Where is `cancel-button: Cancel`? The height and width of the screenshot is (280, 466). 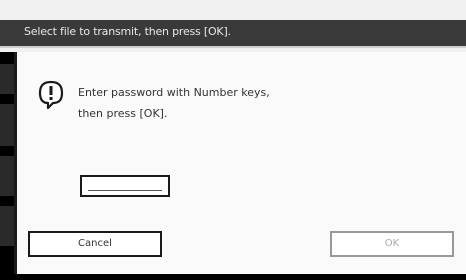
cancel-button: Cancel is located at coordinates (95, 244).